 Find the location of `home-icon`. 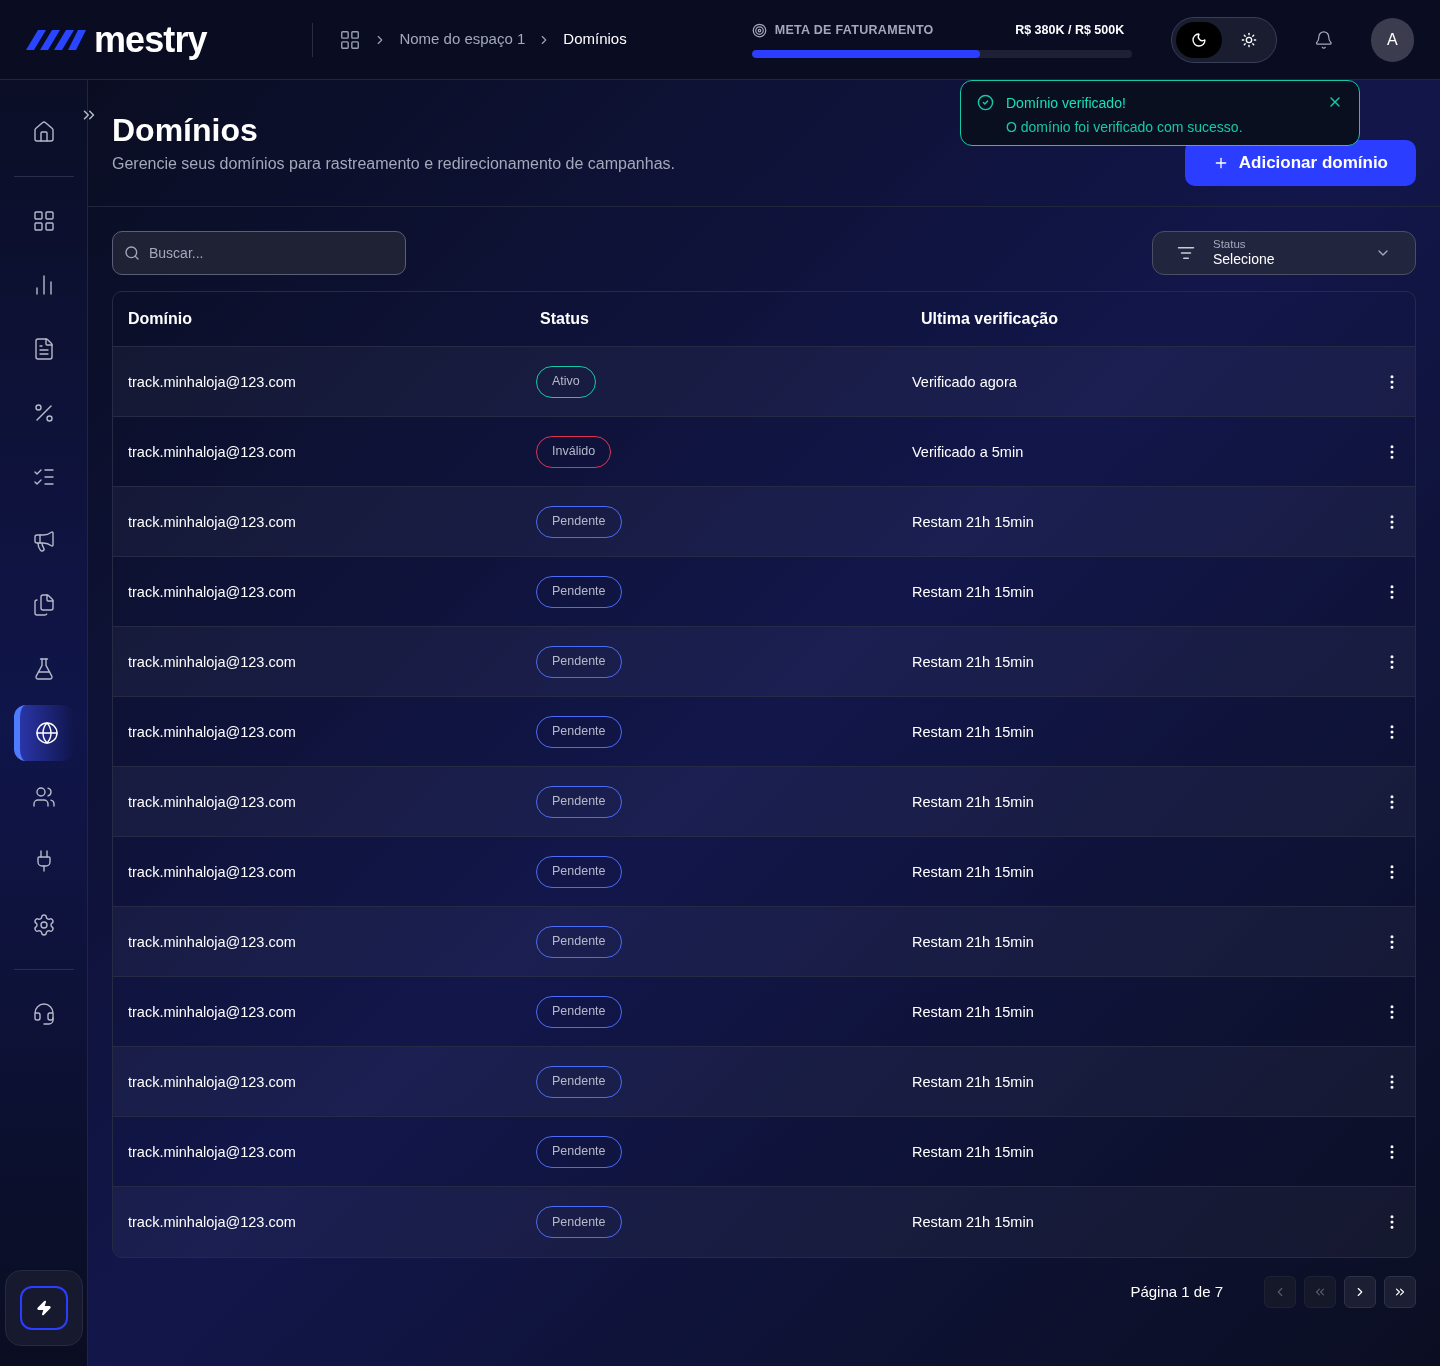

home-icon is located at coordinates (43, 132).